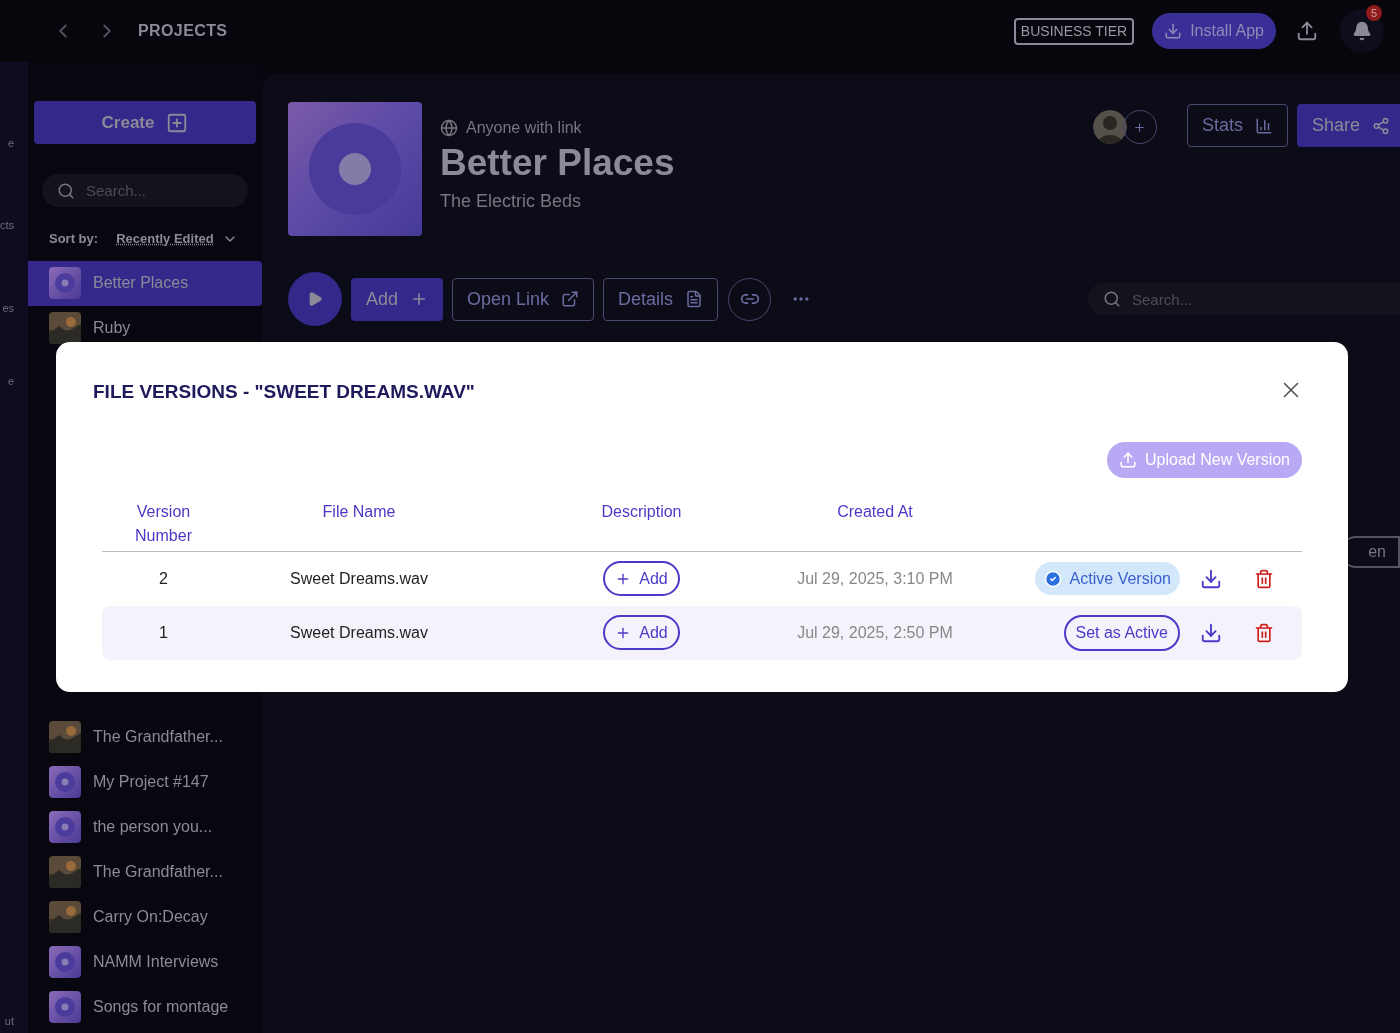 The width and height of the screenshot is (1400, 1033). I want to click on create-button: Create, so click(145, 122).